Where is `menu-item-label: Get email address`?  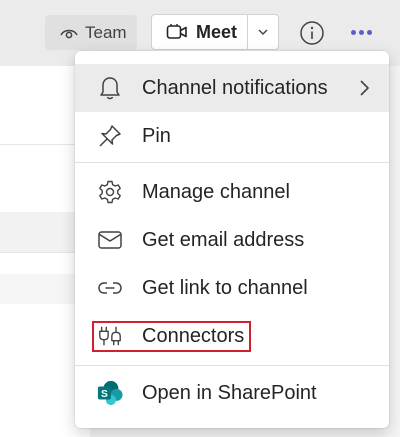 menu-item-label: Get email address is located at coordinates (223, 240).